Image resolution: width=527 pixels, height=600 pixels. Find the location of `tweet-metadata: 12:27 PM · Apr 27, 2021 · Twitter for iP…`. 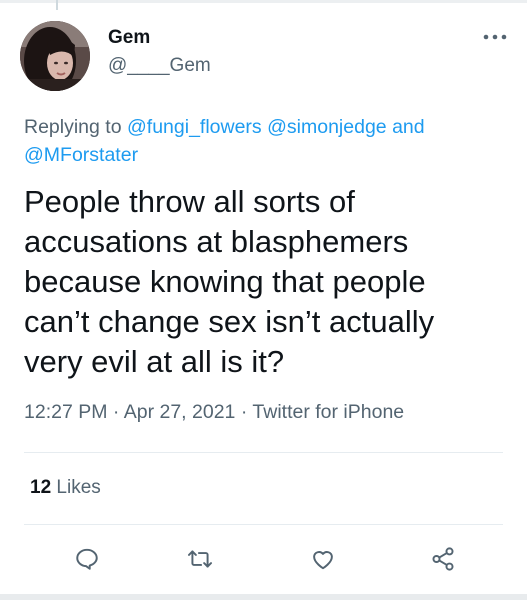

tweet-metadata: 12:27 PM · Apr 27, 2021 · Twitter for iP… is located at coordinates (214, 412).